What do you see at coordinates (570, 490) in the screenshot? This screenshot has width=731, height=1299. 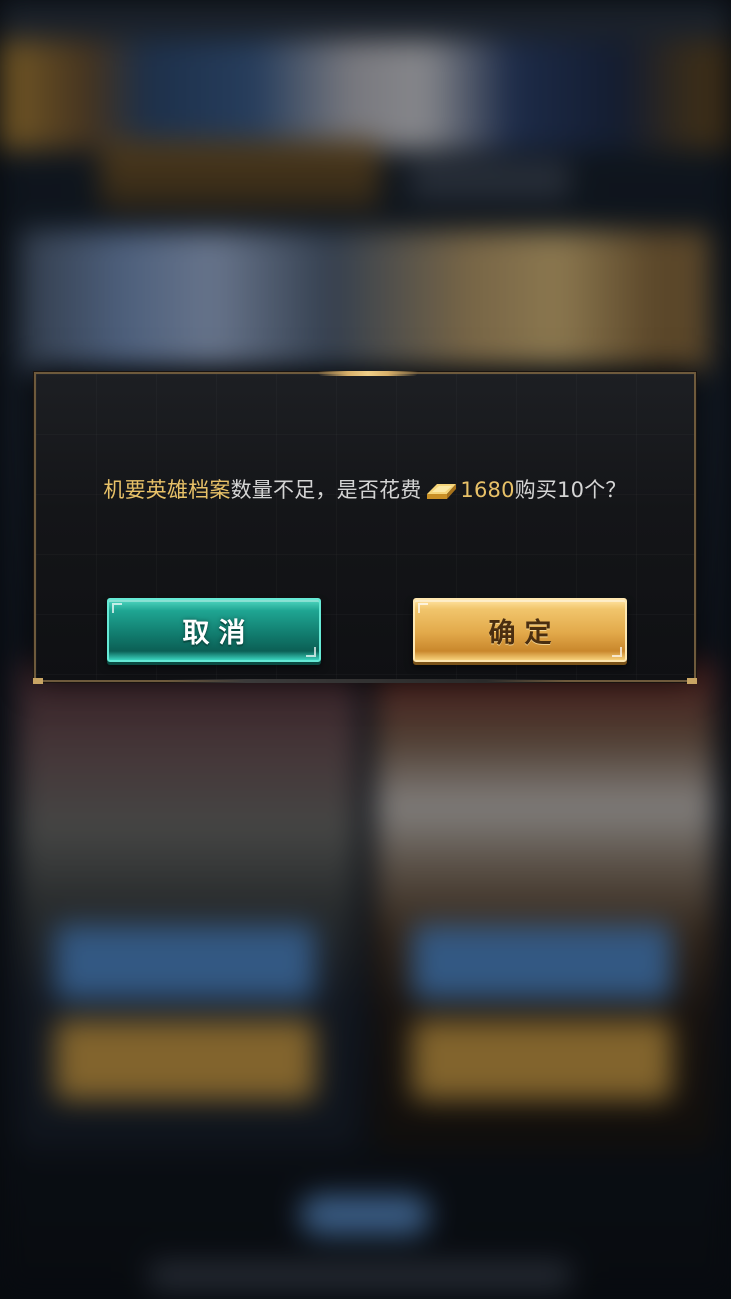 I see `message-text-after-cost: 购买10个？` at bounding box center [570, 490].